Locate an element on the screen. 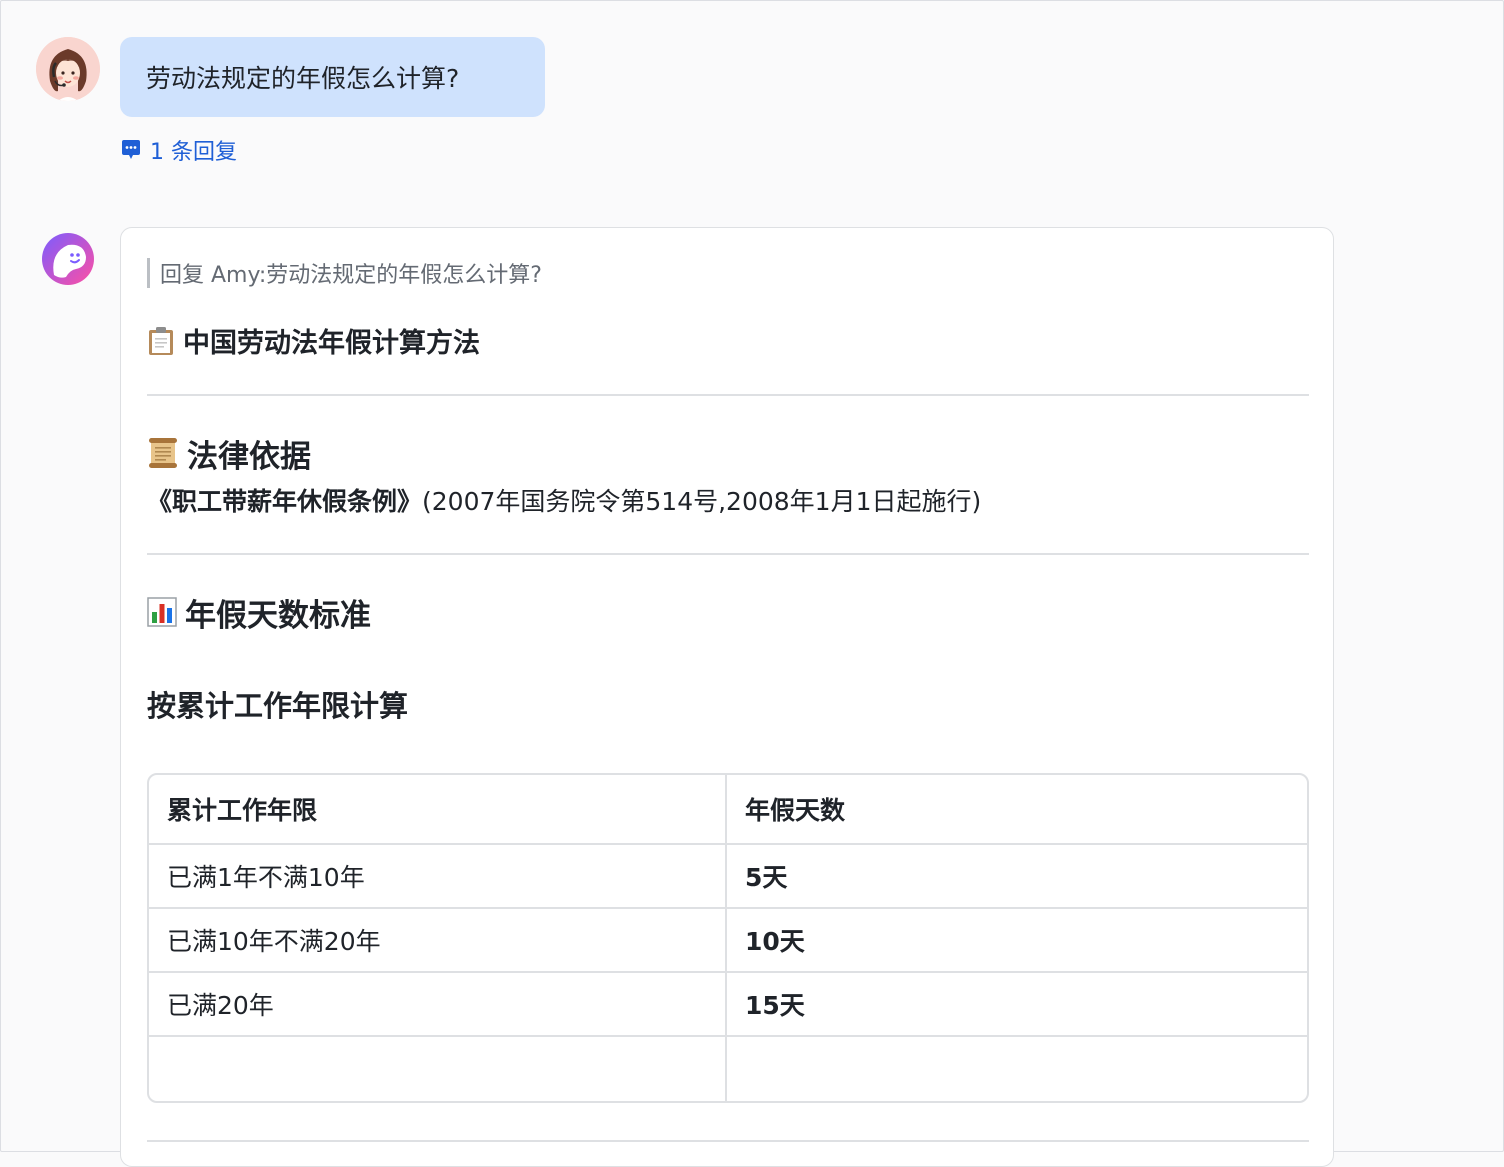  table-row: 已满10年不满20年 10天 is located at coordinates (728, 941).